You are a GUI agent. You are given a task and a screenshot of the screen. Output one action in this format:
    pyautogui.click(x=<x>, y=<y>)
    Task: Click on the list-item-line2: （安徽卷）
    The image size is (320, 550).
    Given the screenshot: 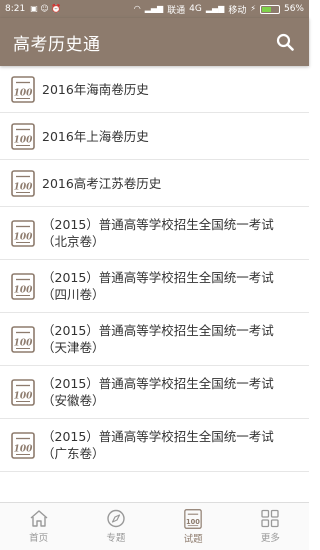 What is the action you would take?
    pyautogui.click(x=73, y=400)
    